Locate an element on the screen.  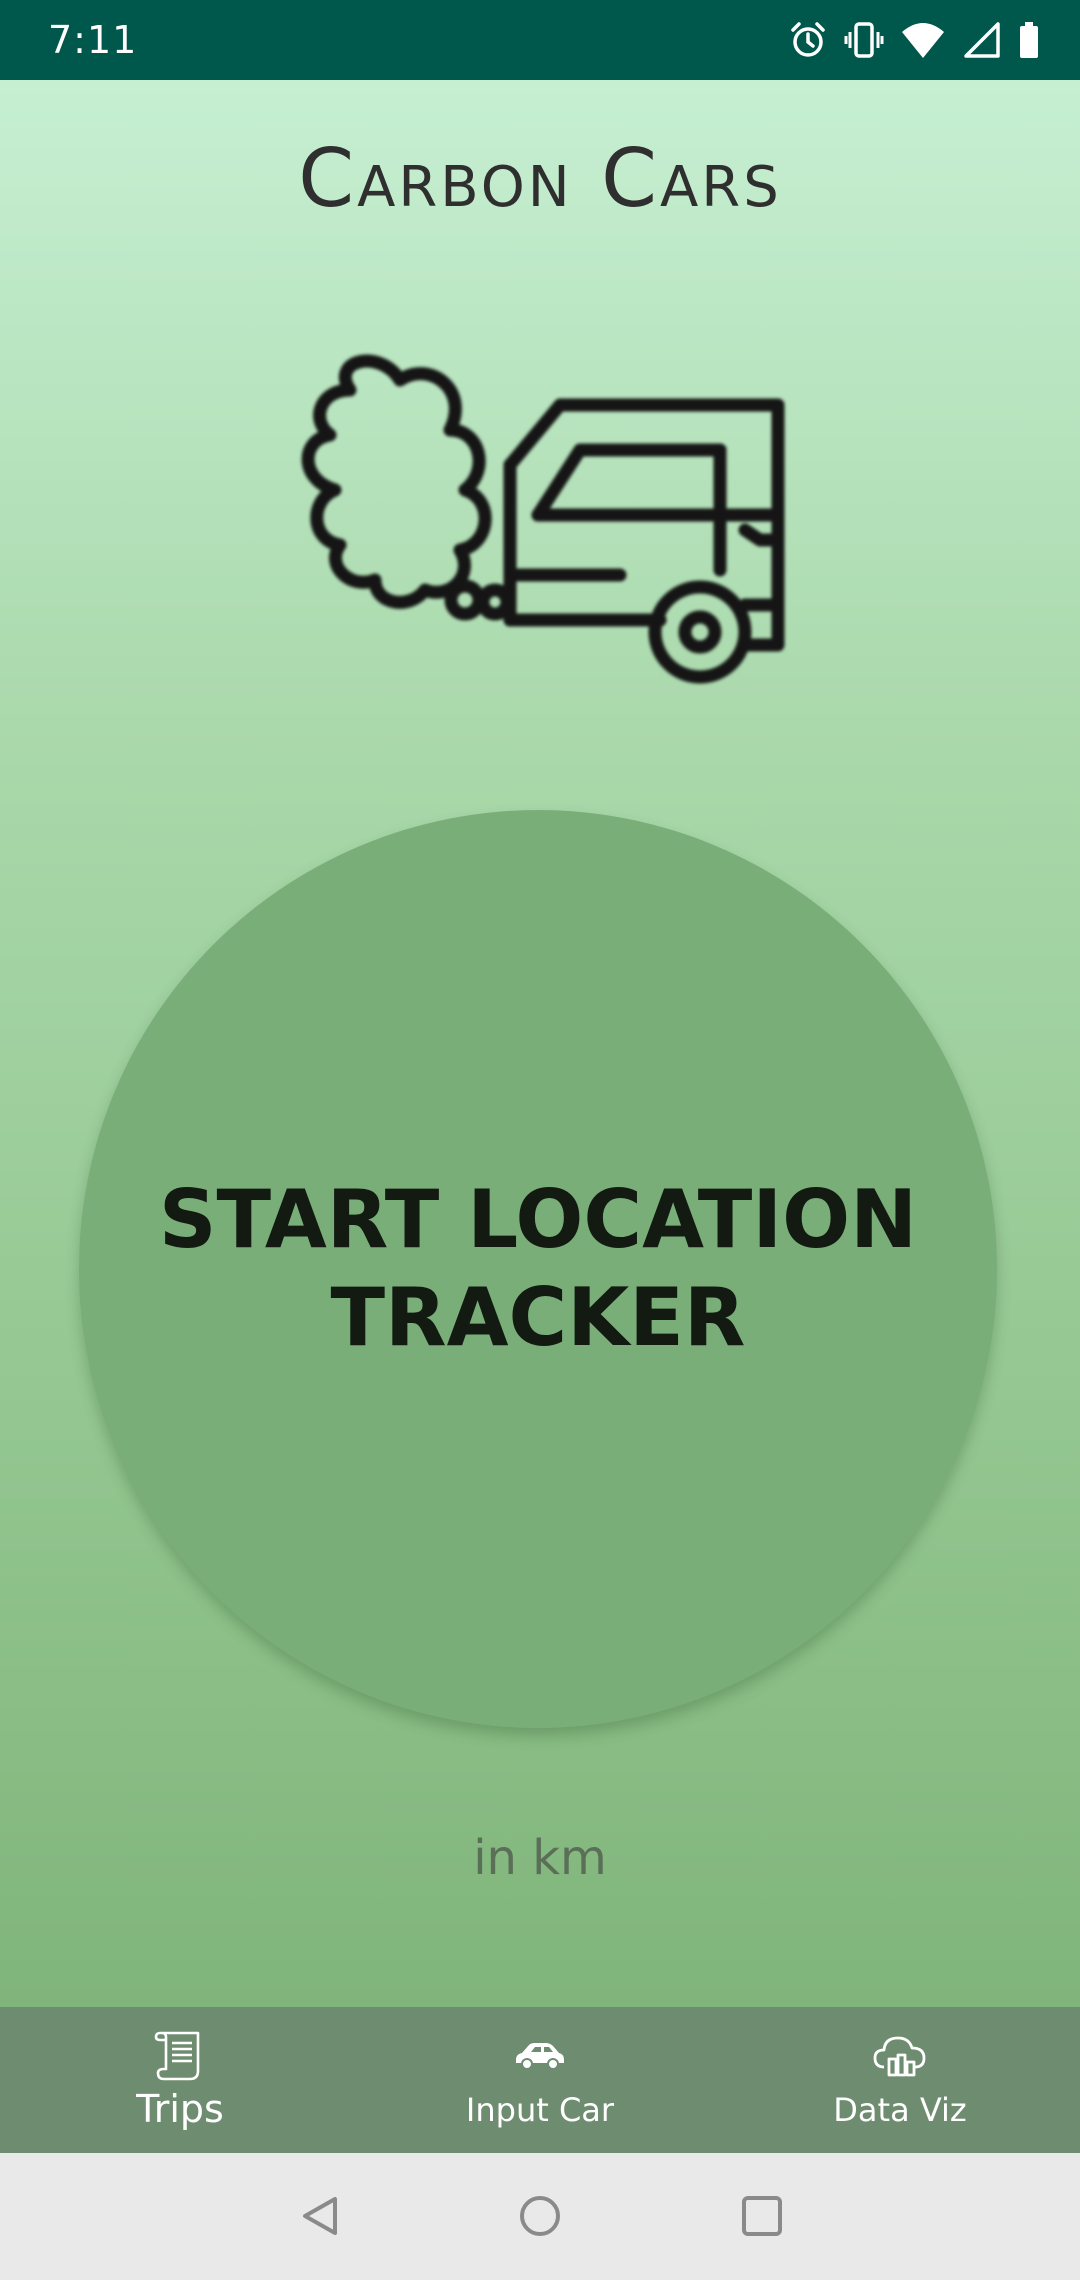
status-icons is located at coordinates (914, 40).